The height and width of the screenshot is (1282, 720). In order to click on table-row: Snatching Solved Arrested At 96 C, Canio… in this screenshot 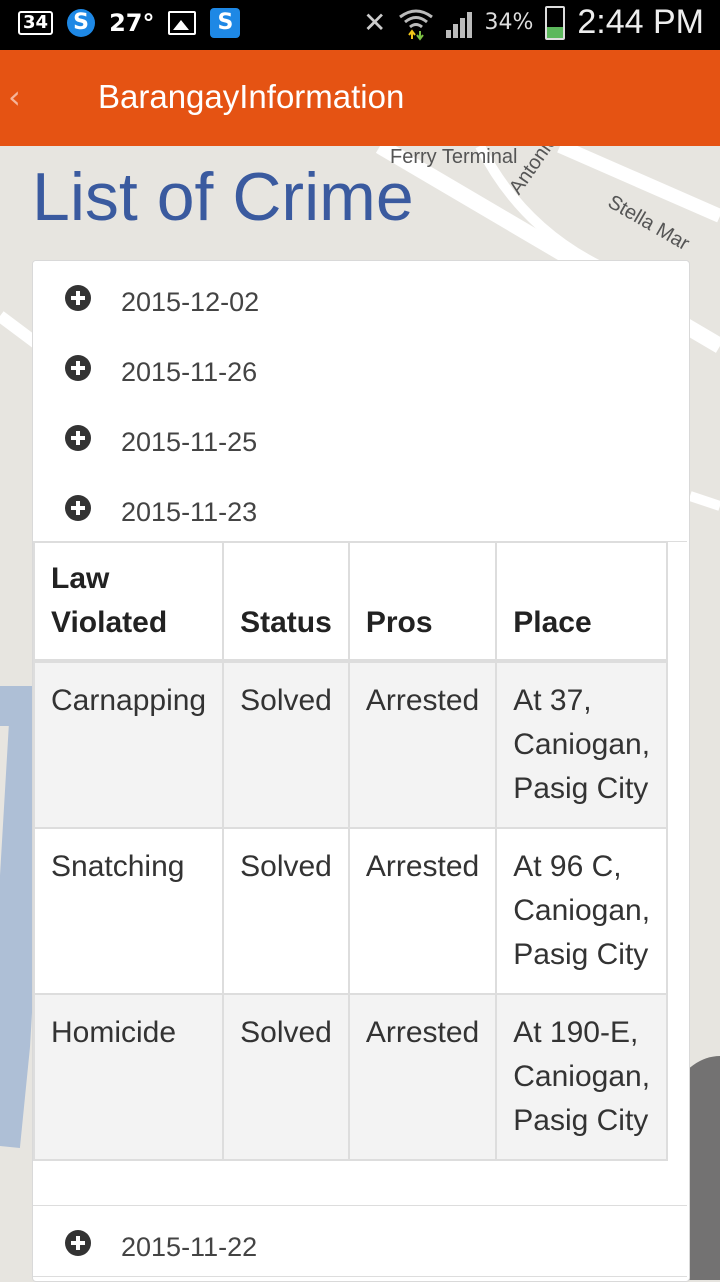, I will do `click(351, 911)`.